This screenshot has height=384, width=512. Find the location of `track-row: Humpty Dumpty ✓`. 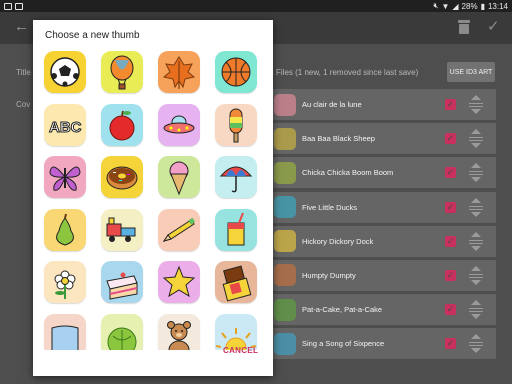

track-row: Humpty Dumpty ✓ is located at coordinates (384, 275).